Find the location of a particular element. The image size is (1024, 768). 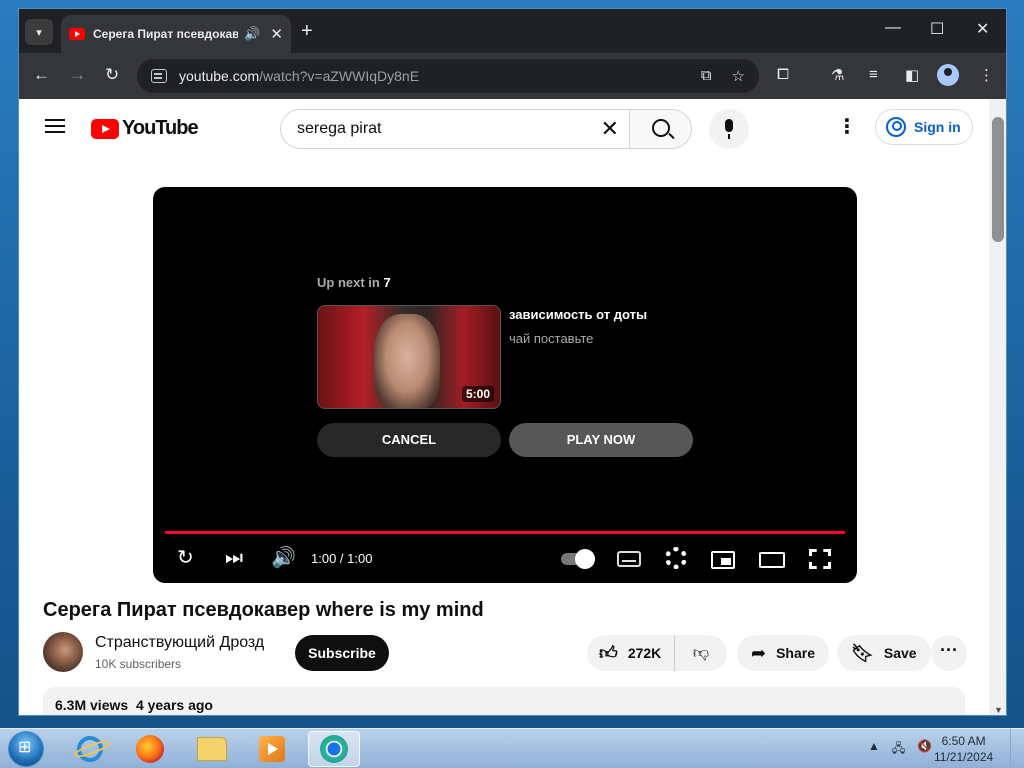

sign-in-button: Sign in is located at coordinates (924, 127).